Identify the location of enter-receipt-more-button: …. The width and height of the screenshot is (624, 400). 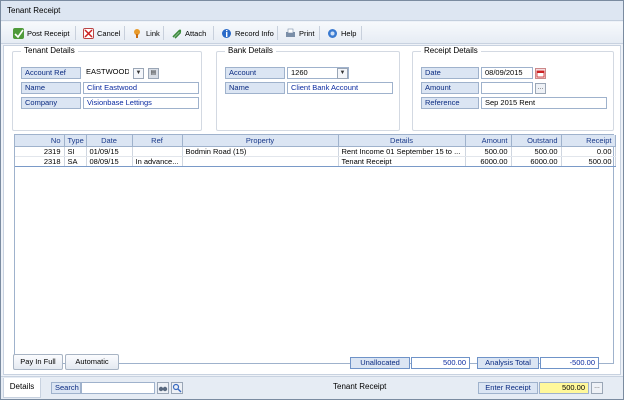
(597, 388).